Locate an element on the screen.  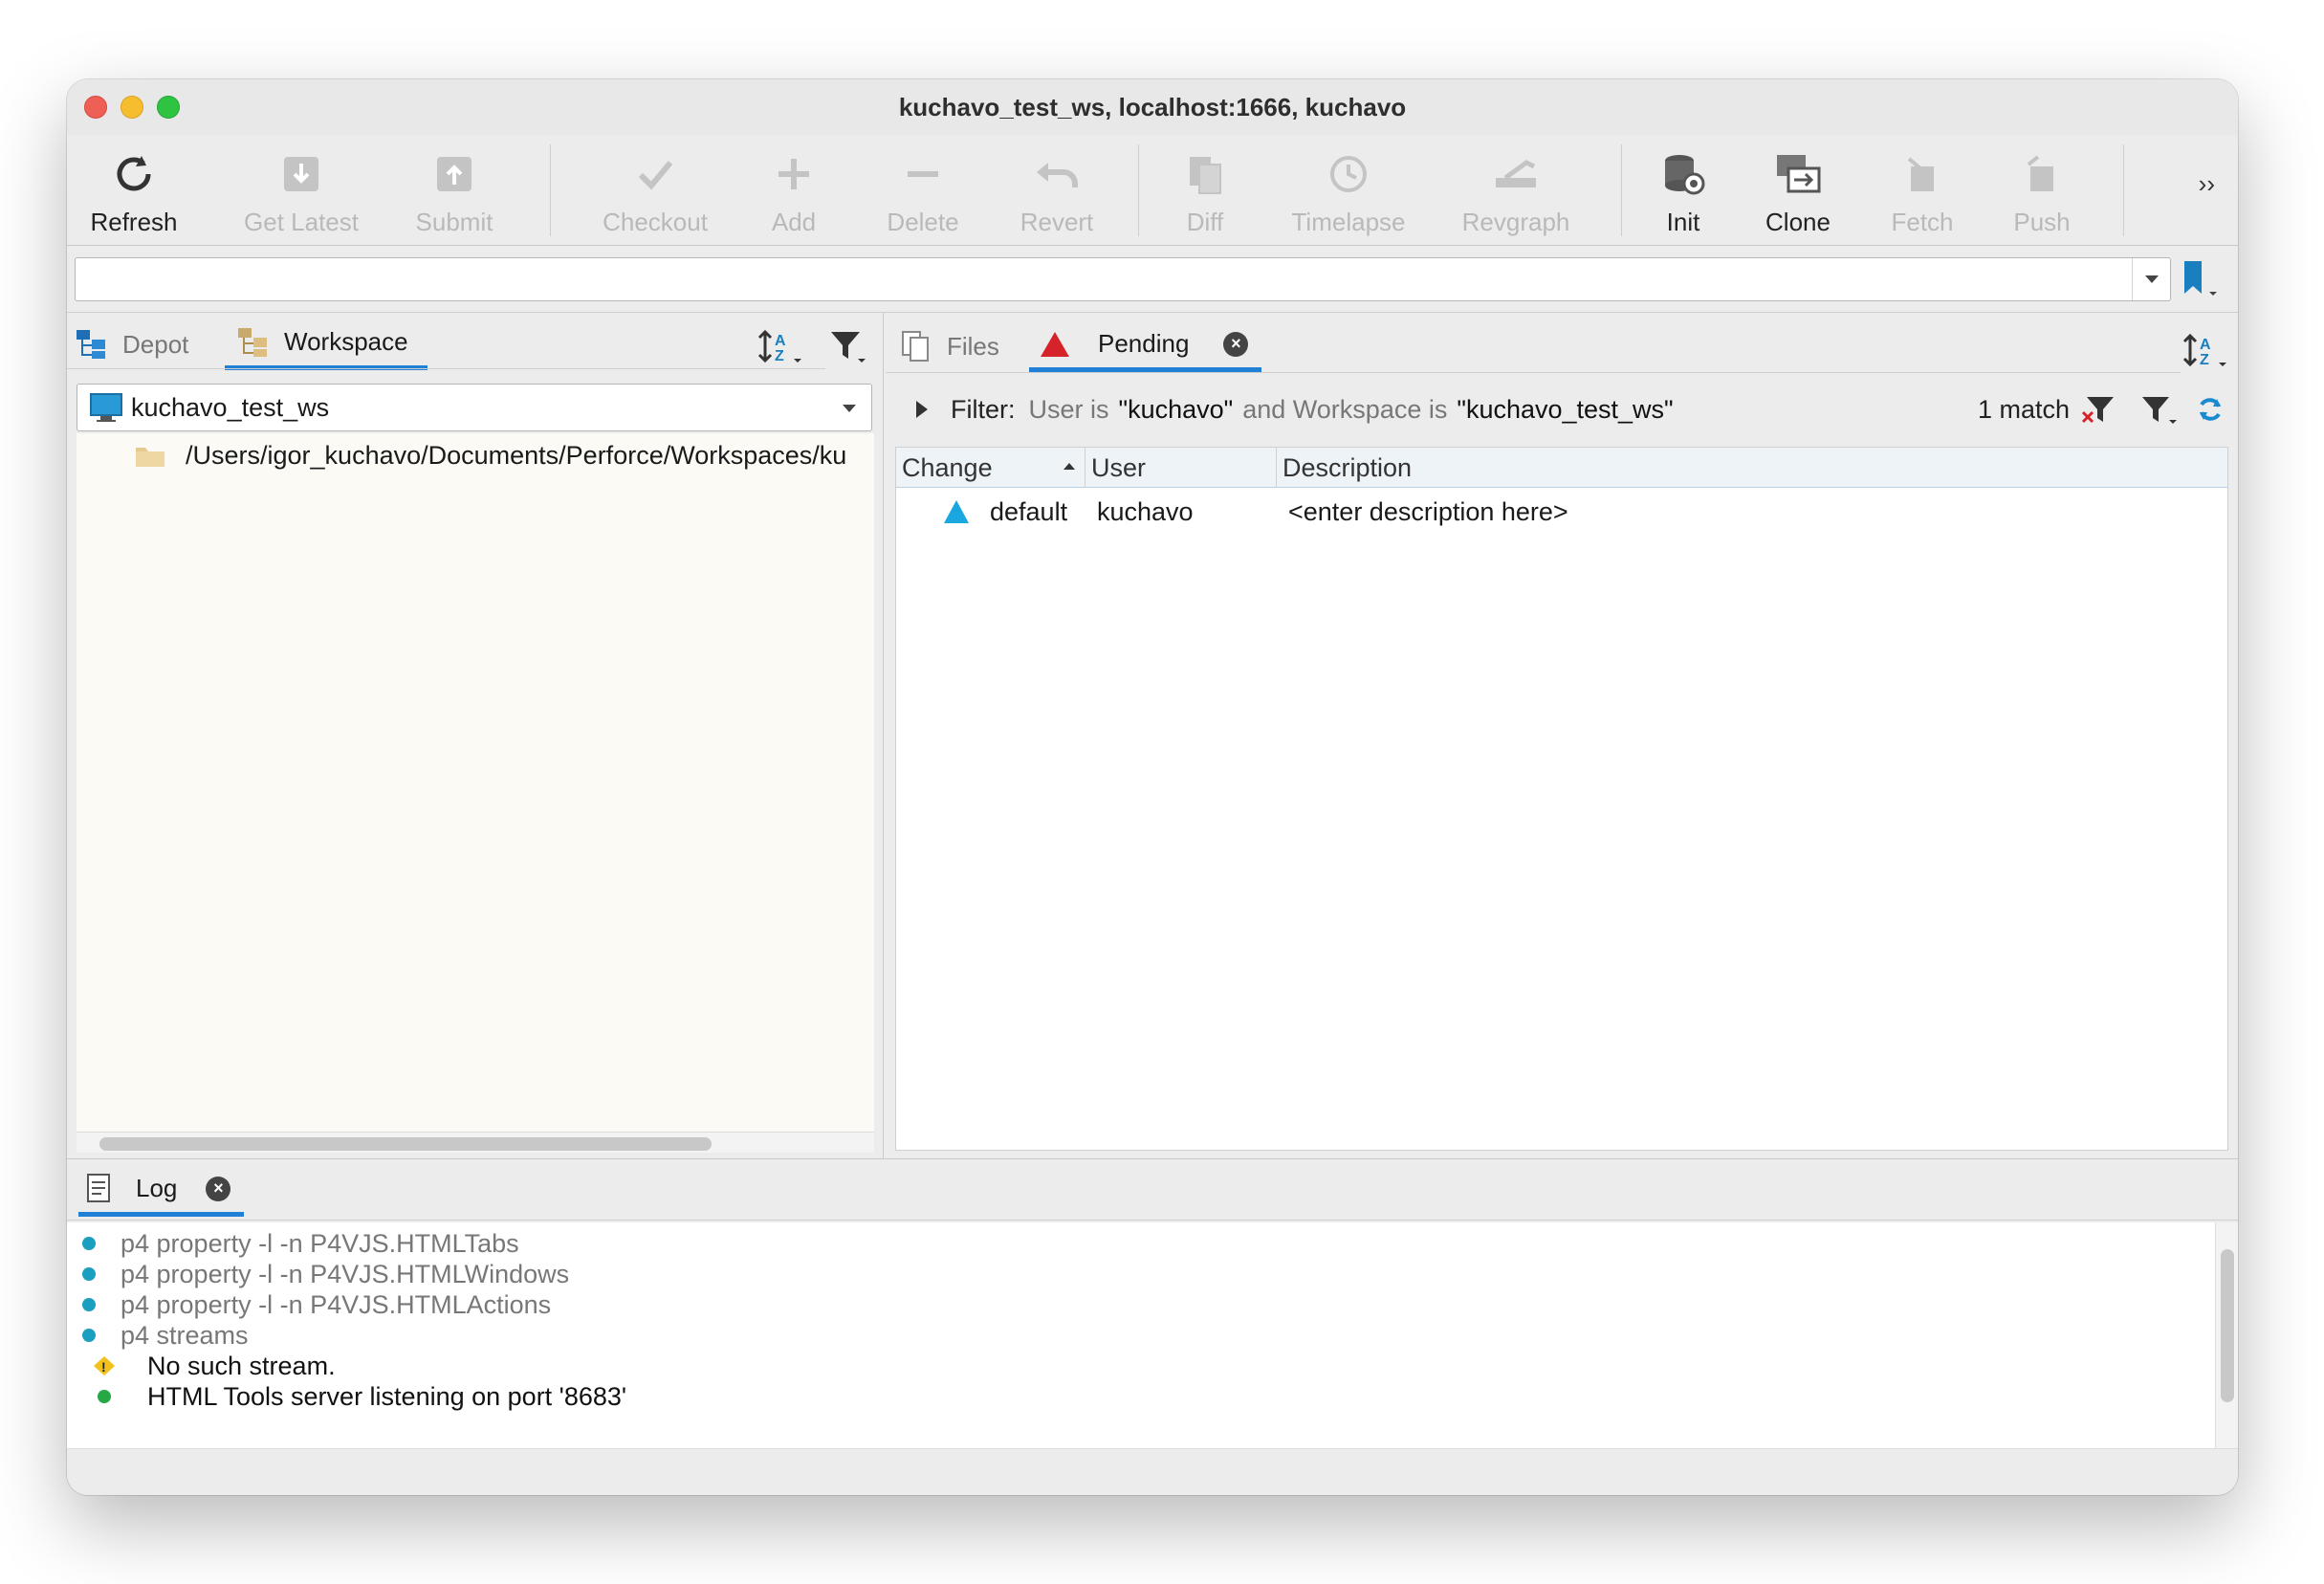
clone-button: Clone is located at coordinates (1798, 190).